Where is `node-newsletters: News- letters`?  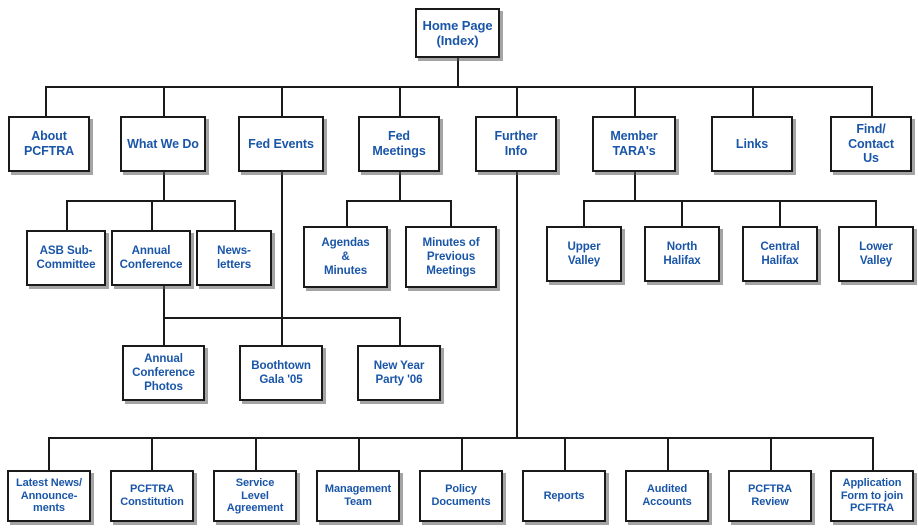 node-newsletters: News- letters is located at coordinates (234, 258).